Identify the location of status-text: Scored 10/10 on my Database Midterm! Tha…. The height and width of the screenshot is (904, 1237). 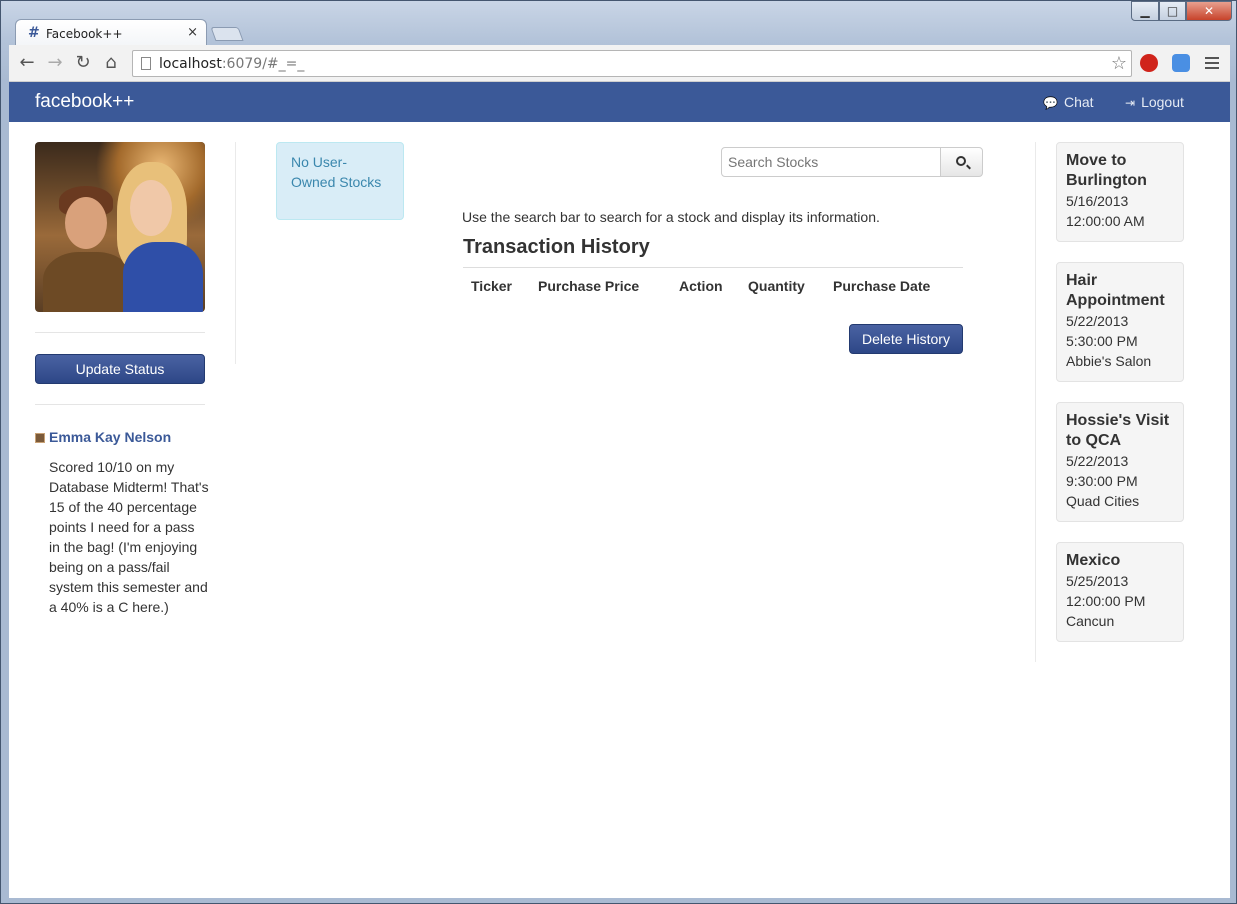
(129, 537).